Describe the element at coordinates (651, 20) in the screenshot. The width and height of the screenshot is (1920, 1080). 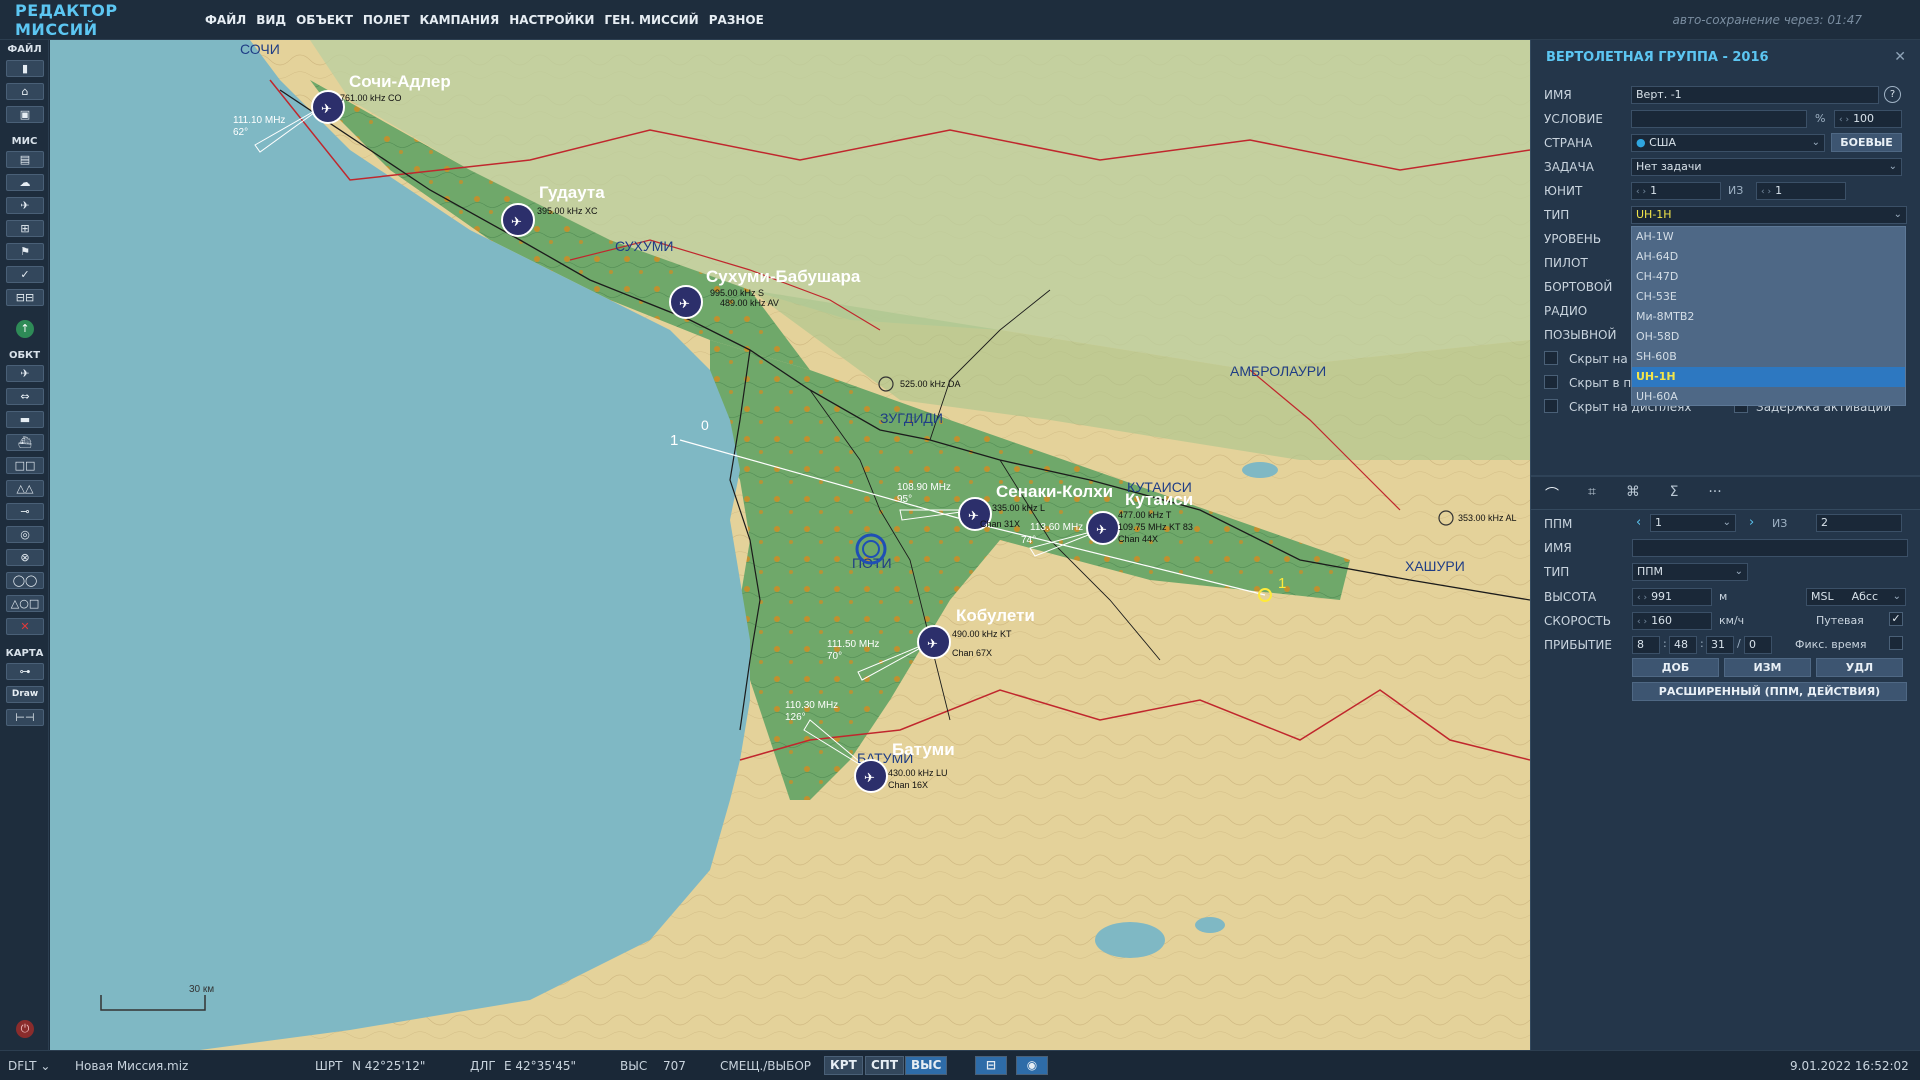
I see `menu-mission-gen: ГЕН. МИССИЙ` at that location.